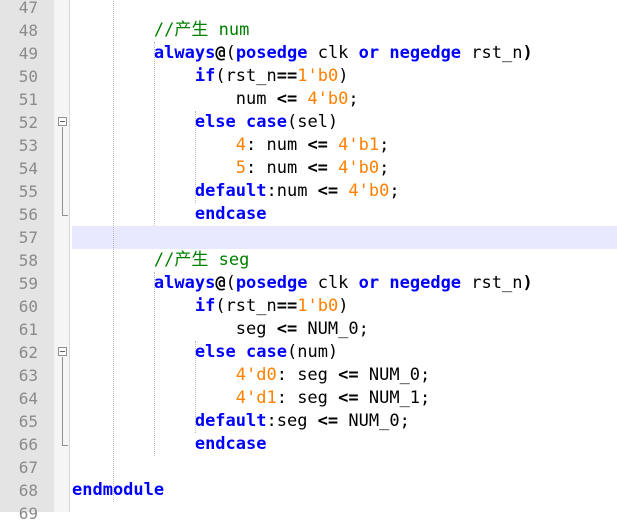 The height and width of the screenshot is (525, 617). What do you see at coordinates (28, 260) in the screenshot?
I see `line-number: 58` at bounding box center [28, 260].